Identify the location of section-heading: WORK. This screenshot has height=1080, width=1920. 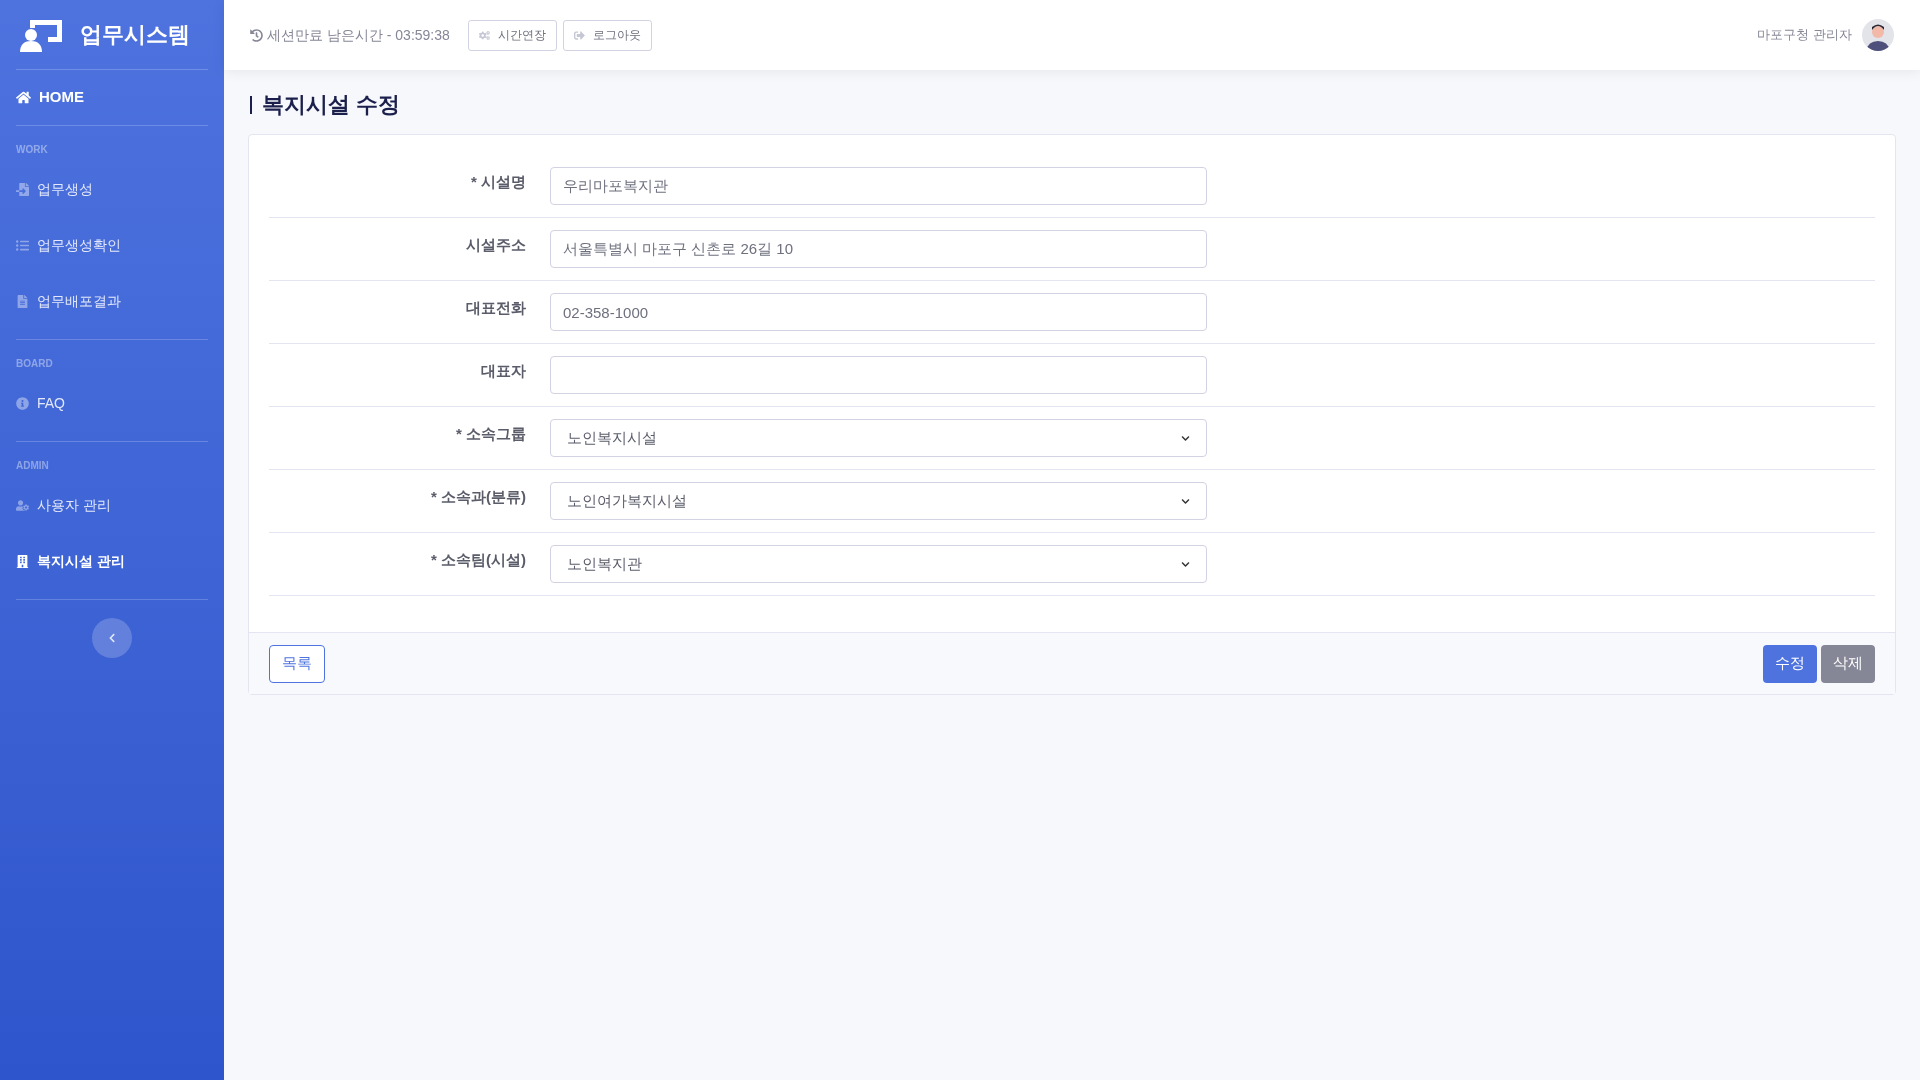
(32, 150).